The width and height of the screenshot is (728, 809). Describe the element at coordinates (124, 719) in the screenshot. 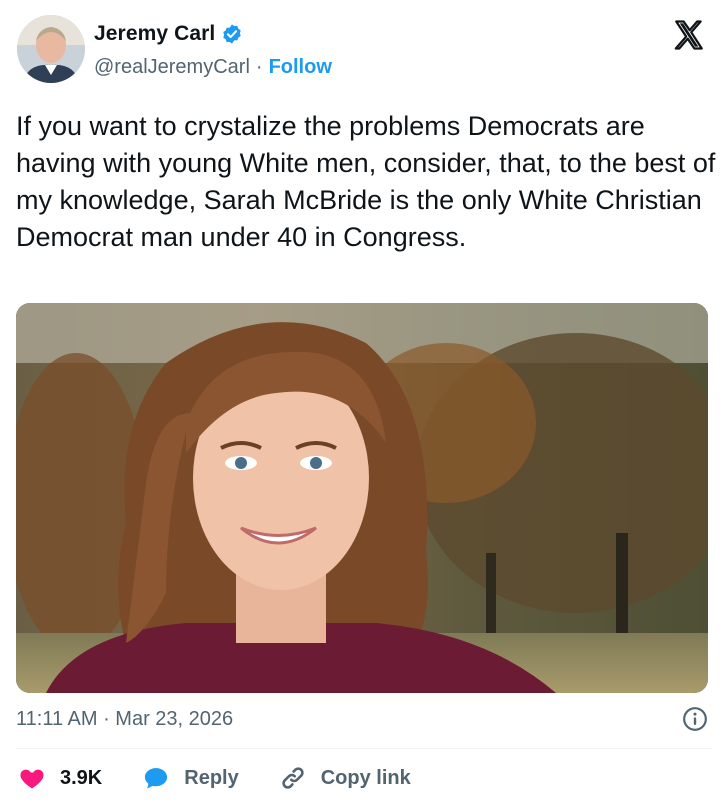

I see `tweet-timestamp: 11:11 AM · Mar 23, 2026` at that location.